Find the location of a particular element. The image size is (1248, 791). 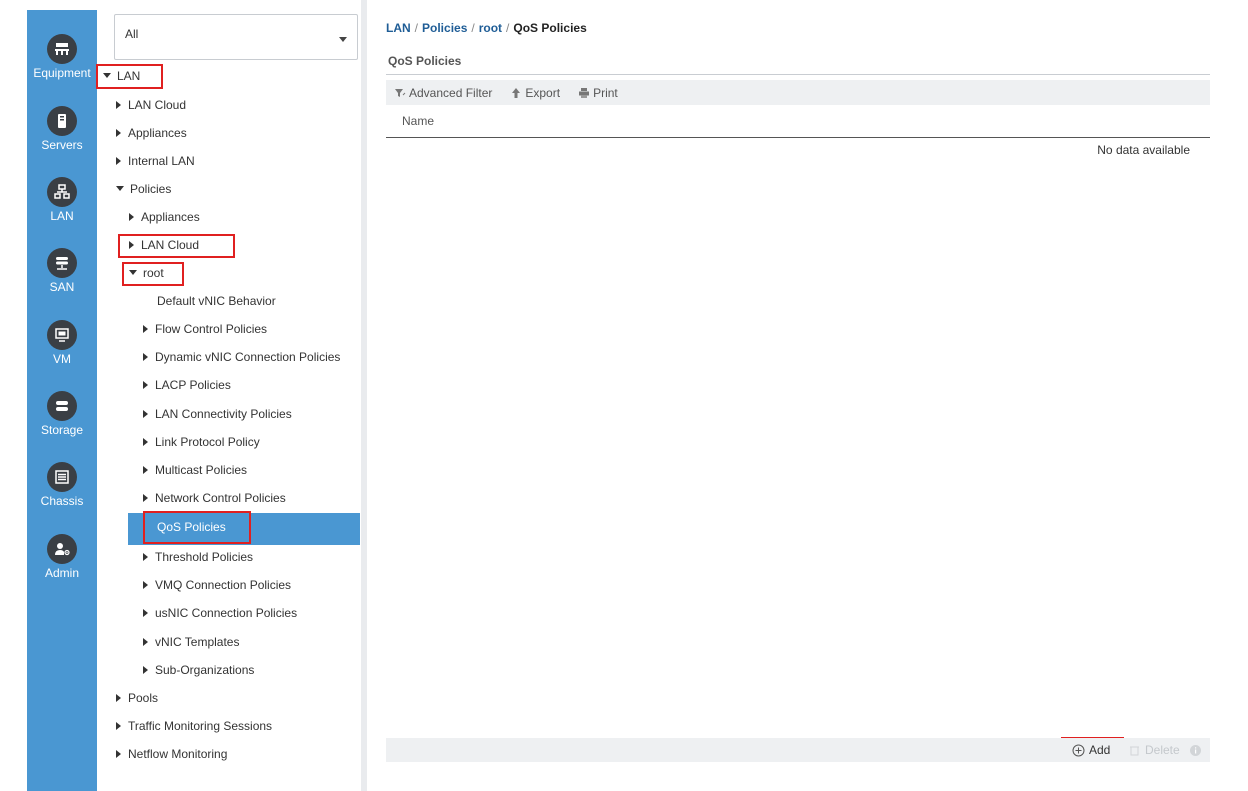

tree-item-label: Pools is located at coordinates (143, 698).